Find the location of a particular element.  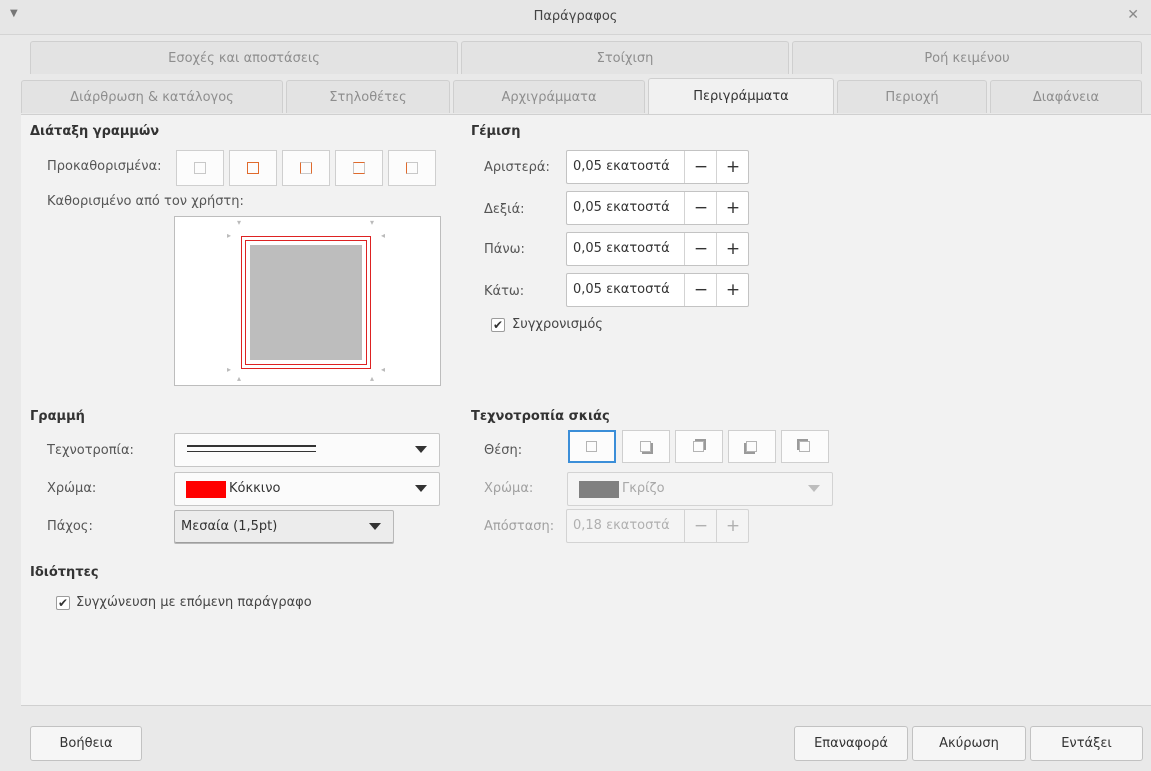

line-heading: Γραμμή is located at coordinates (57, 416).